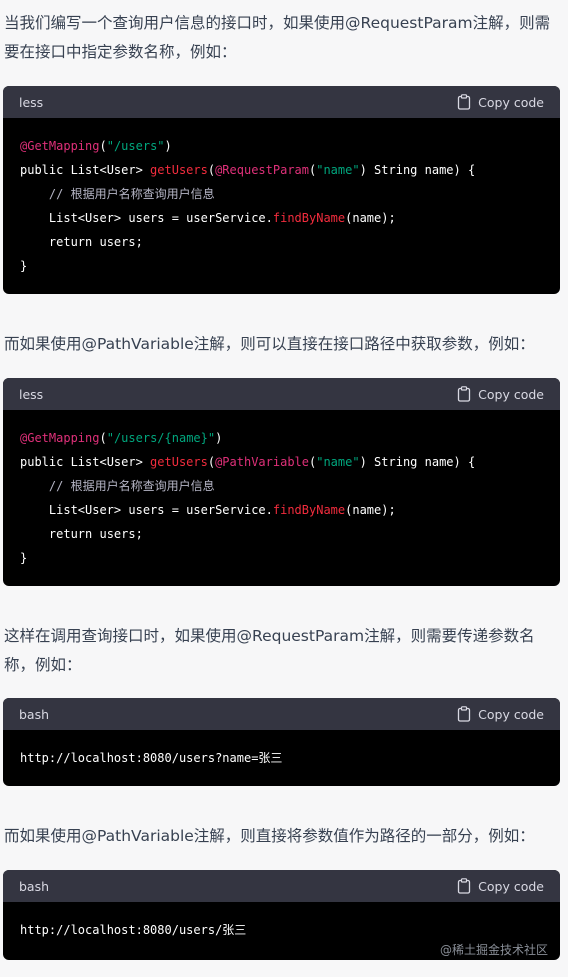 This screenshot has width=568, height=977. I want to click on code-line: http://localhost:8080/users?name=张三, so click(282, 758).